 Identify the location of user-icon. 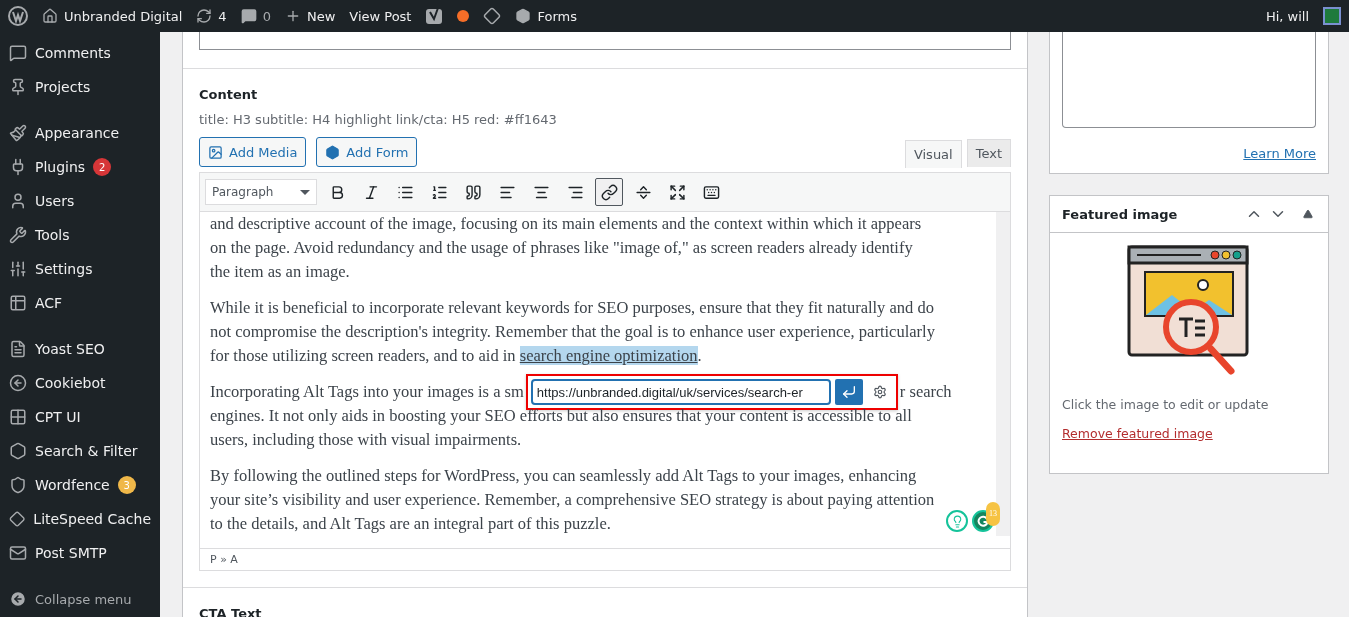
(18, 201).